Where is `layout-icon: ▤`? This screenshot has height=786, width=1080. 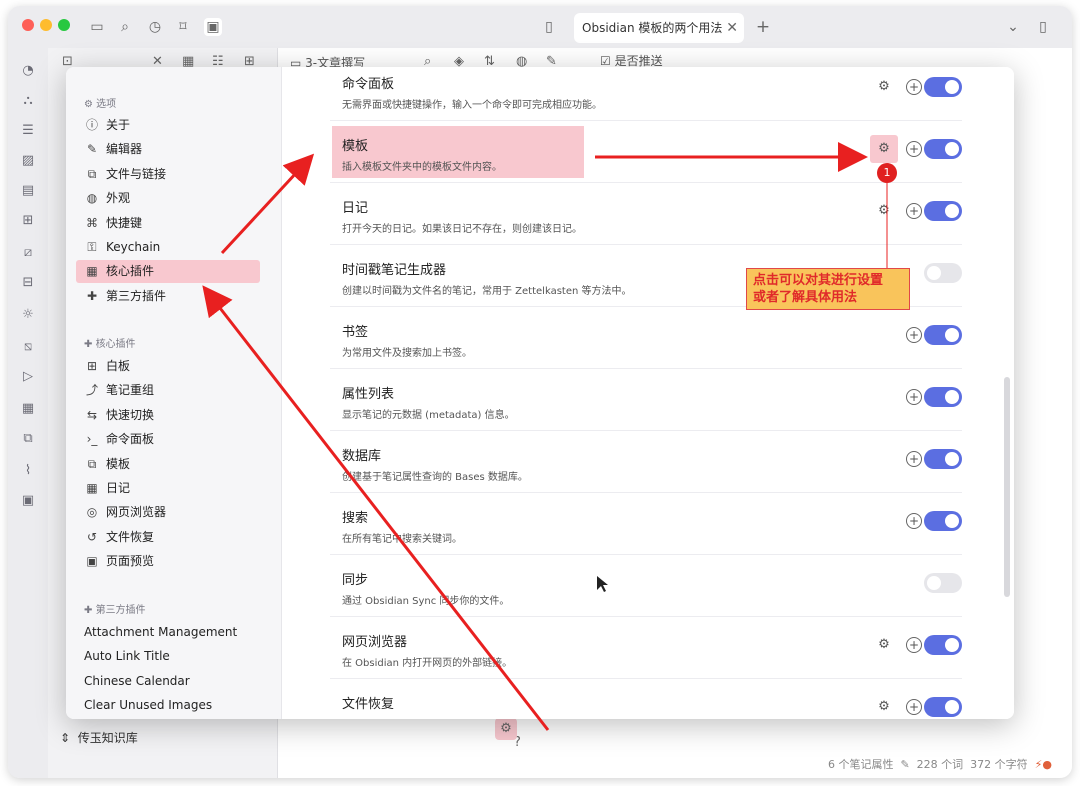
layout-icon: ▤ is located at coordinates (28, 191).